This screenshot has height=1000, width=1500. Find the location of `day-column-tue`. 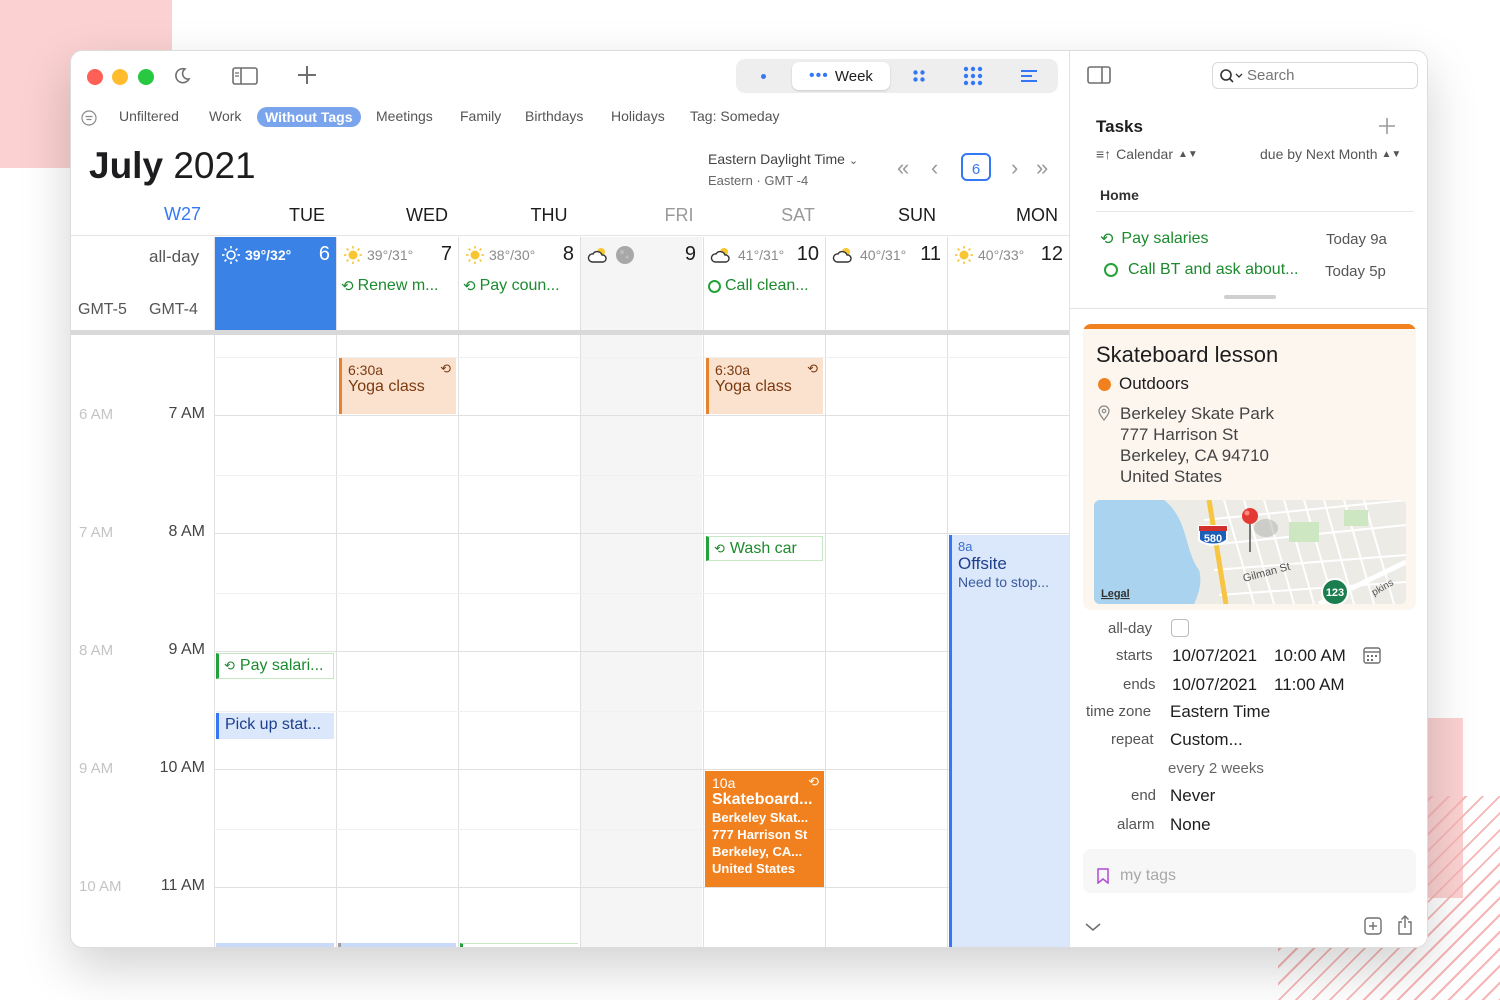

day-column-tue is located at coordinates (275, 641).